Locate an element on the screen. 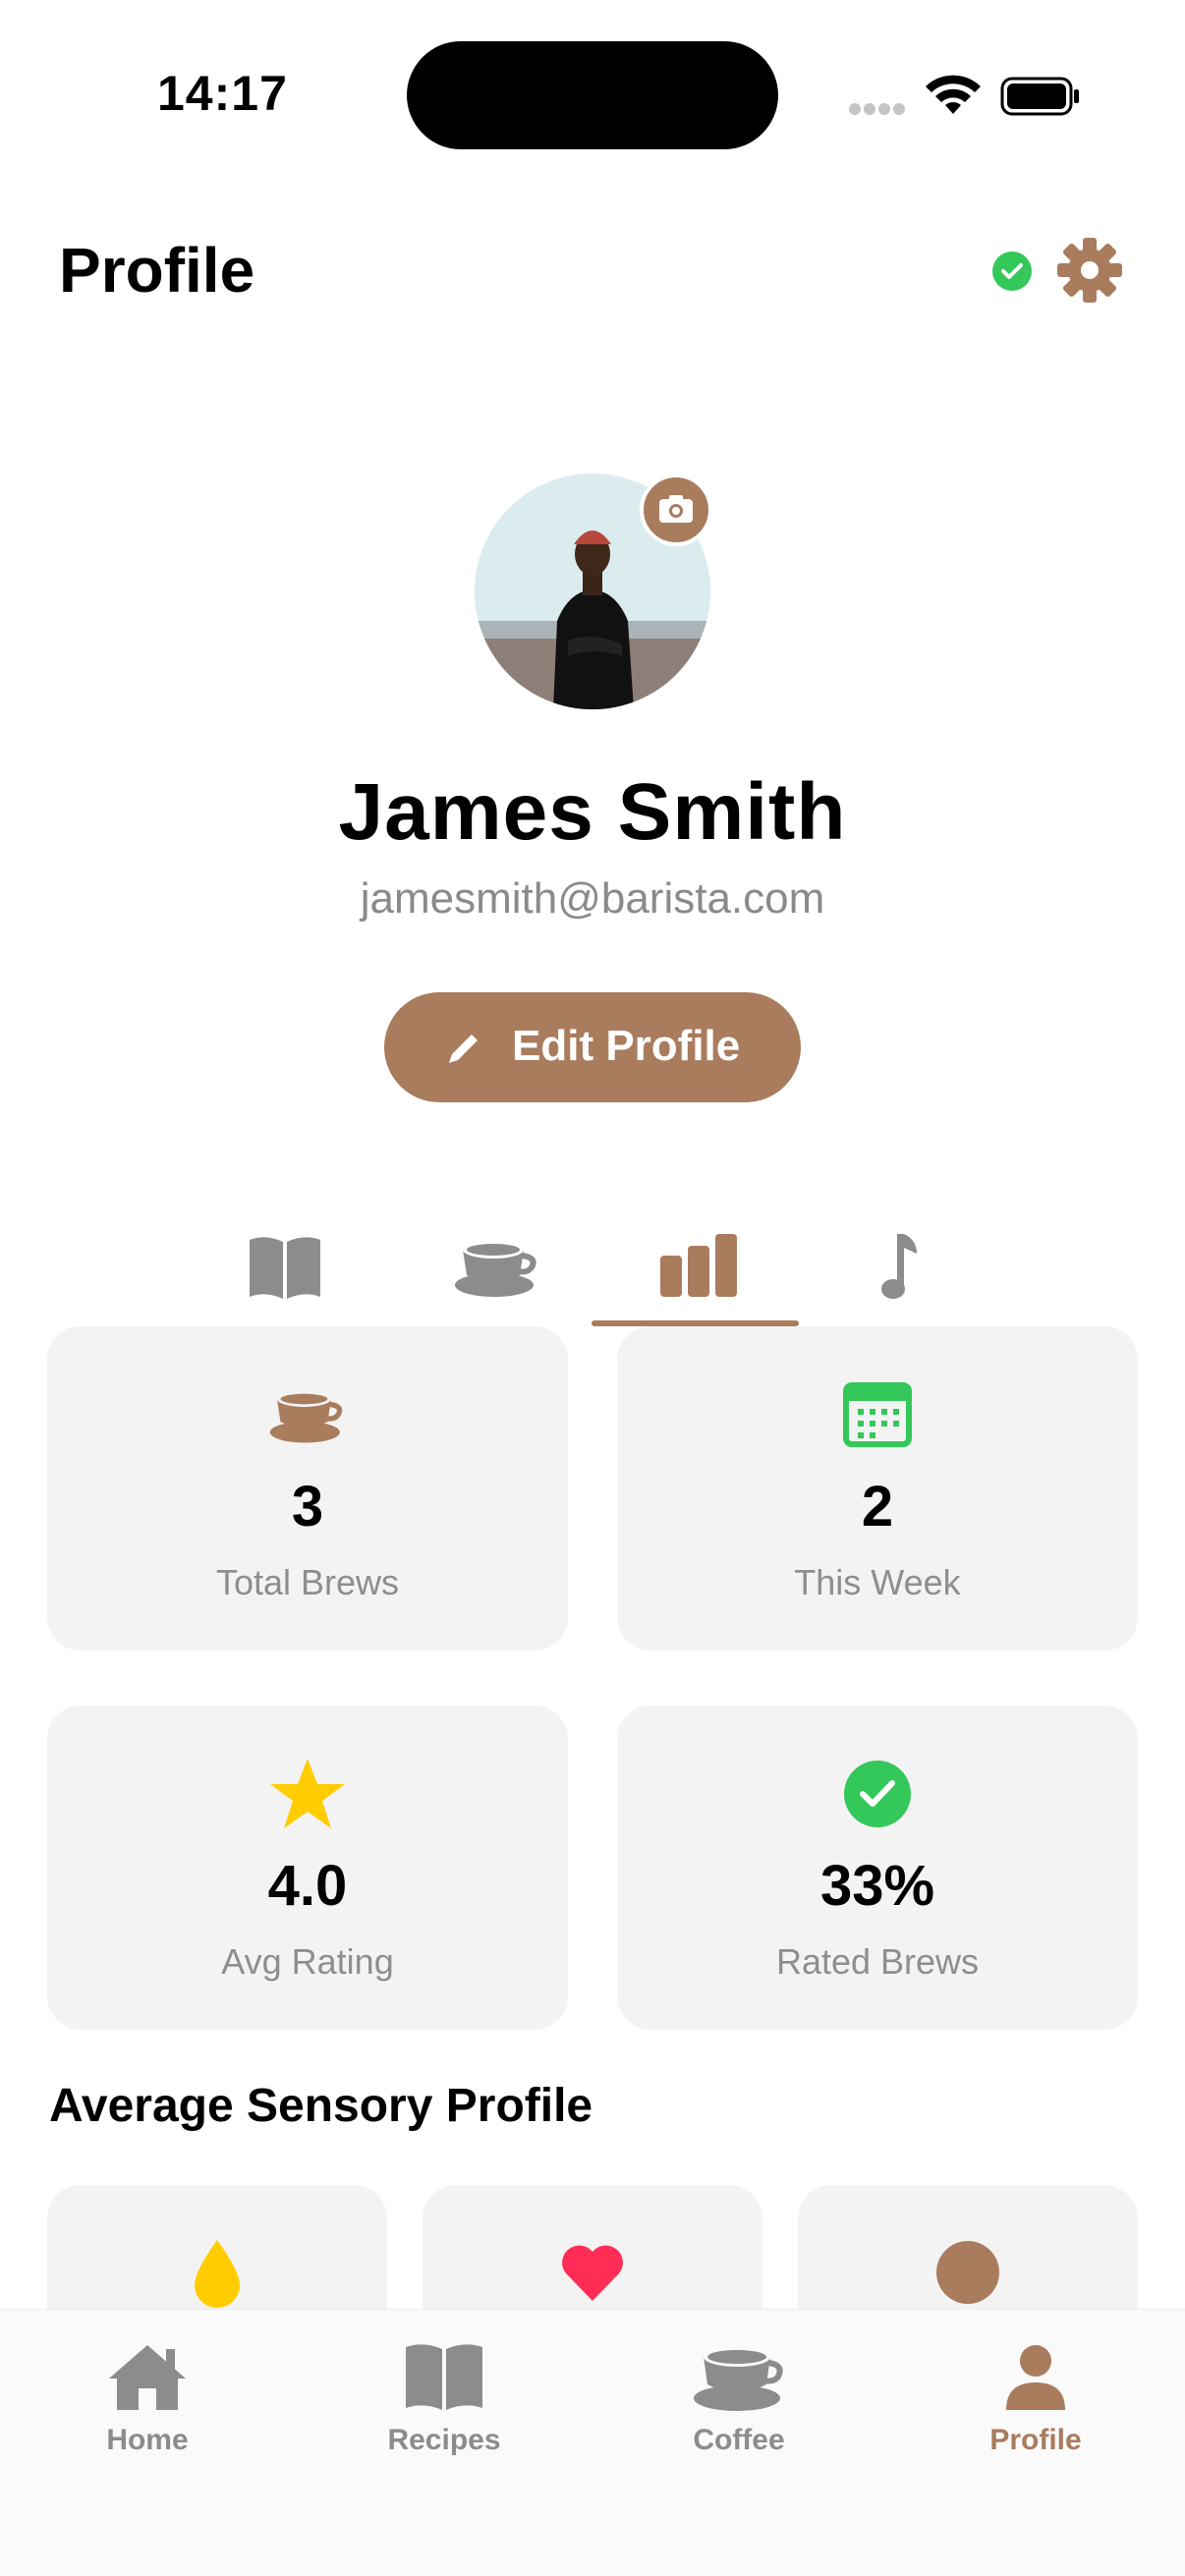  dynamic-island is located at coordinates (592, 95).